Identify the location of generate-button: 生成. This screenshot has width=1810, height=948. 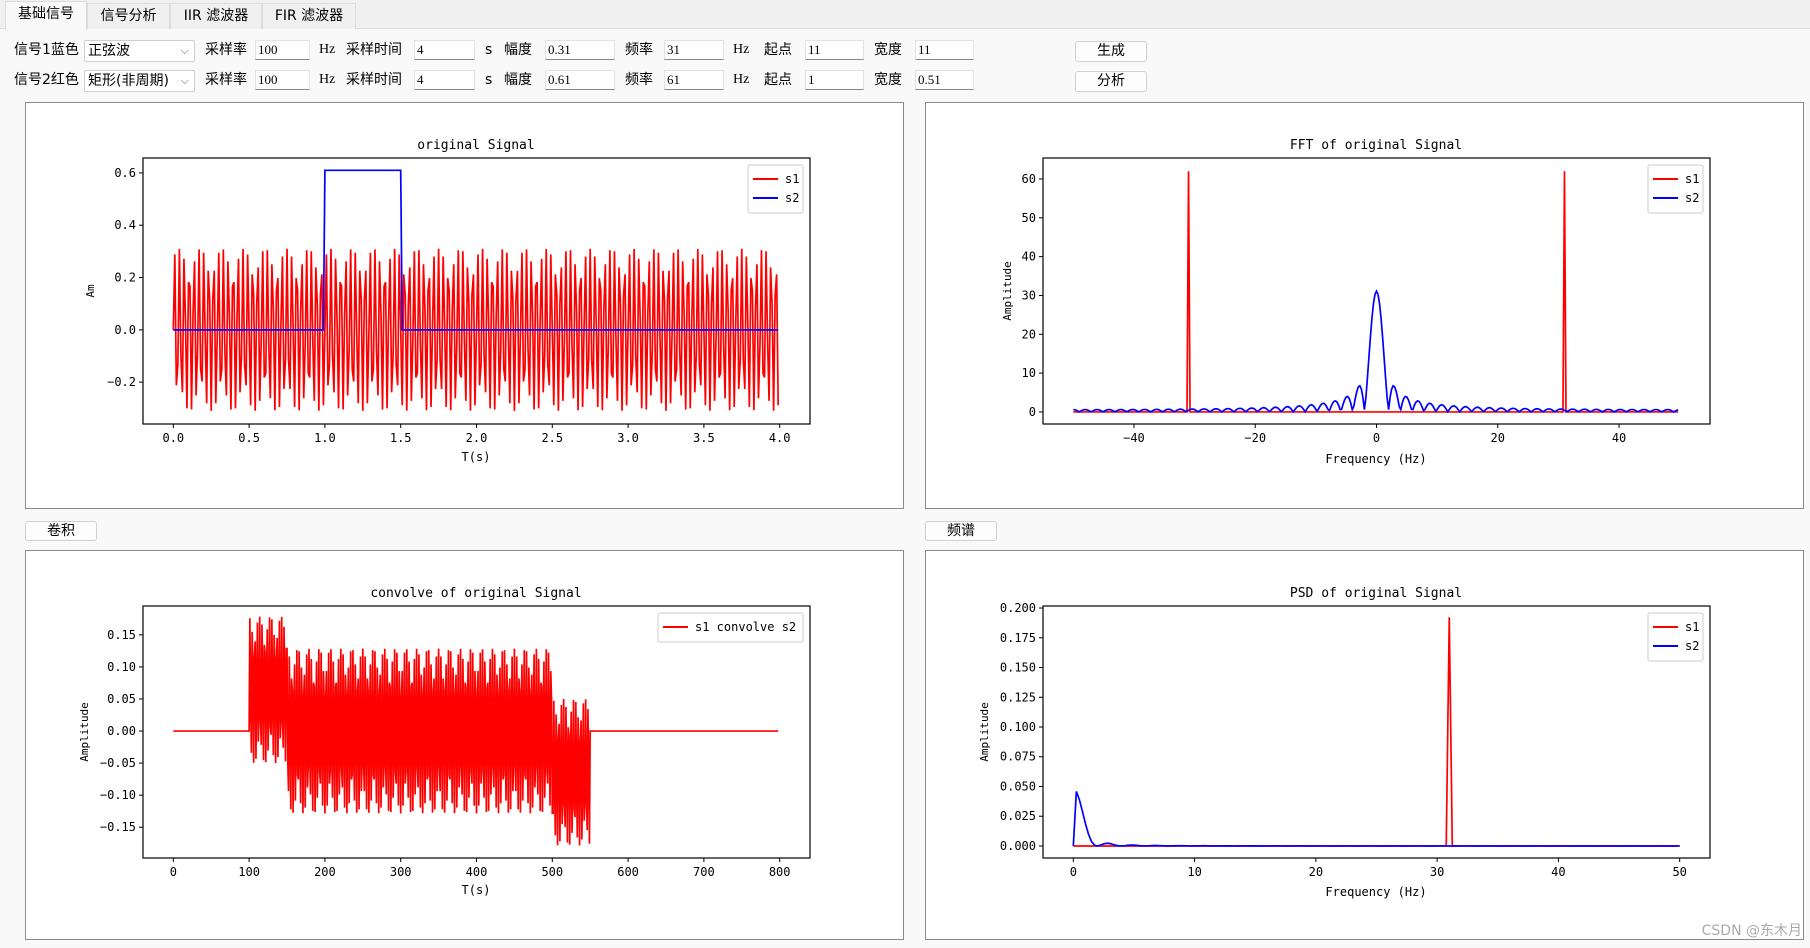
(1111, 51).